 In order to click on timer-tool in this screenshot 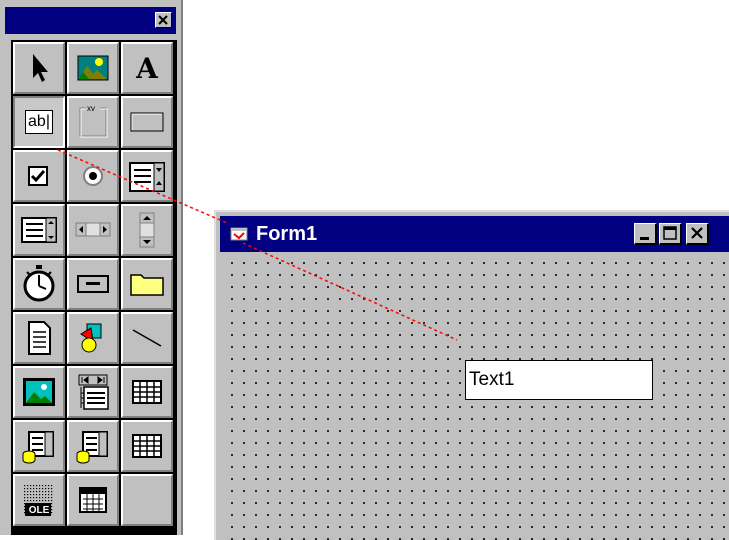, I will do `click(39, 284)`.